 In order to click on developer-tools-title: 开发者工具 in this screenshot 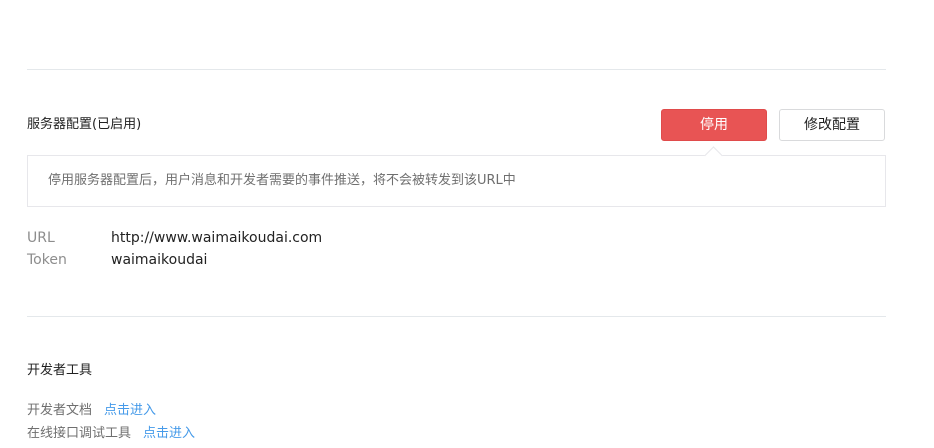, I will do `click(60, 370)`.